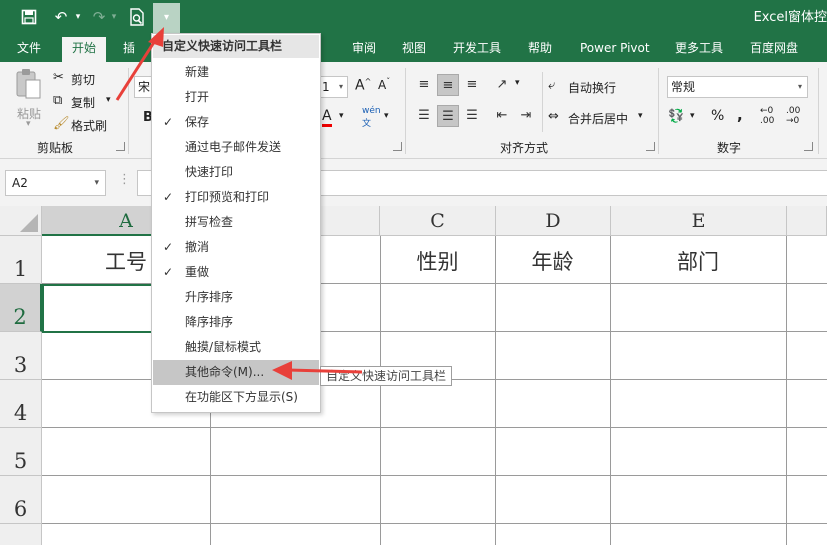  I want to click on column-header-c: C, so click(438, 221).